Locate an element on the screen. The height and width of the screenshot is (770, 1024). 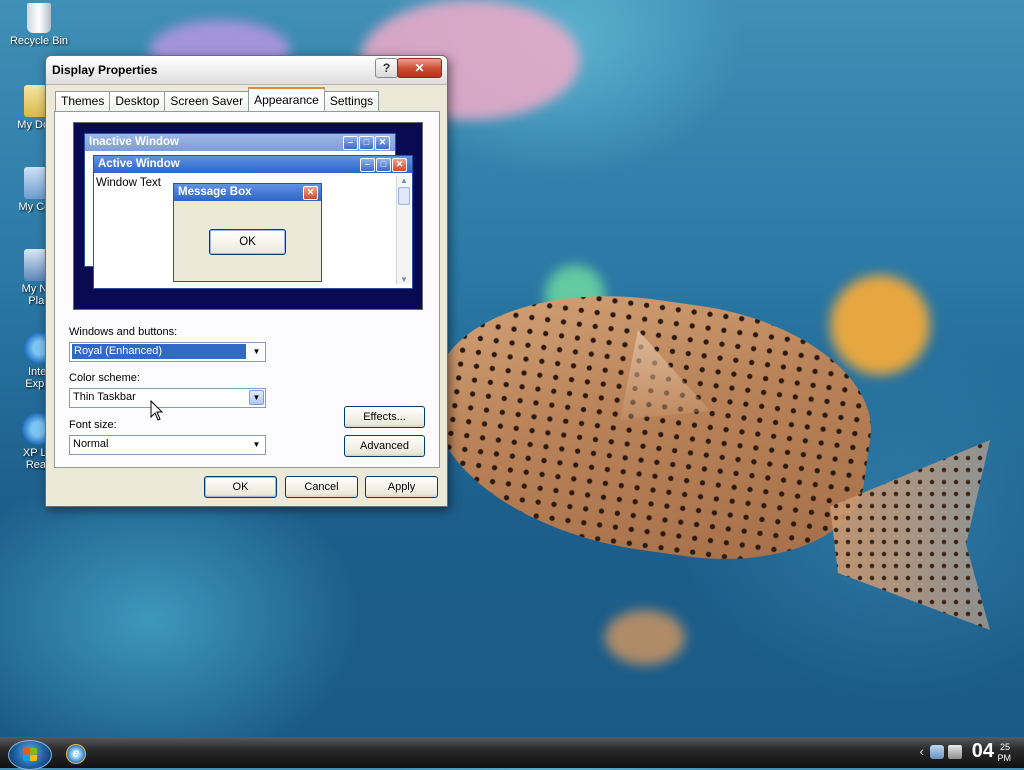
font-size-value: Normal is located at coordinates (91, 444).